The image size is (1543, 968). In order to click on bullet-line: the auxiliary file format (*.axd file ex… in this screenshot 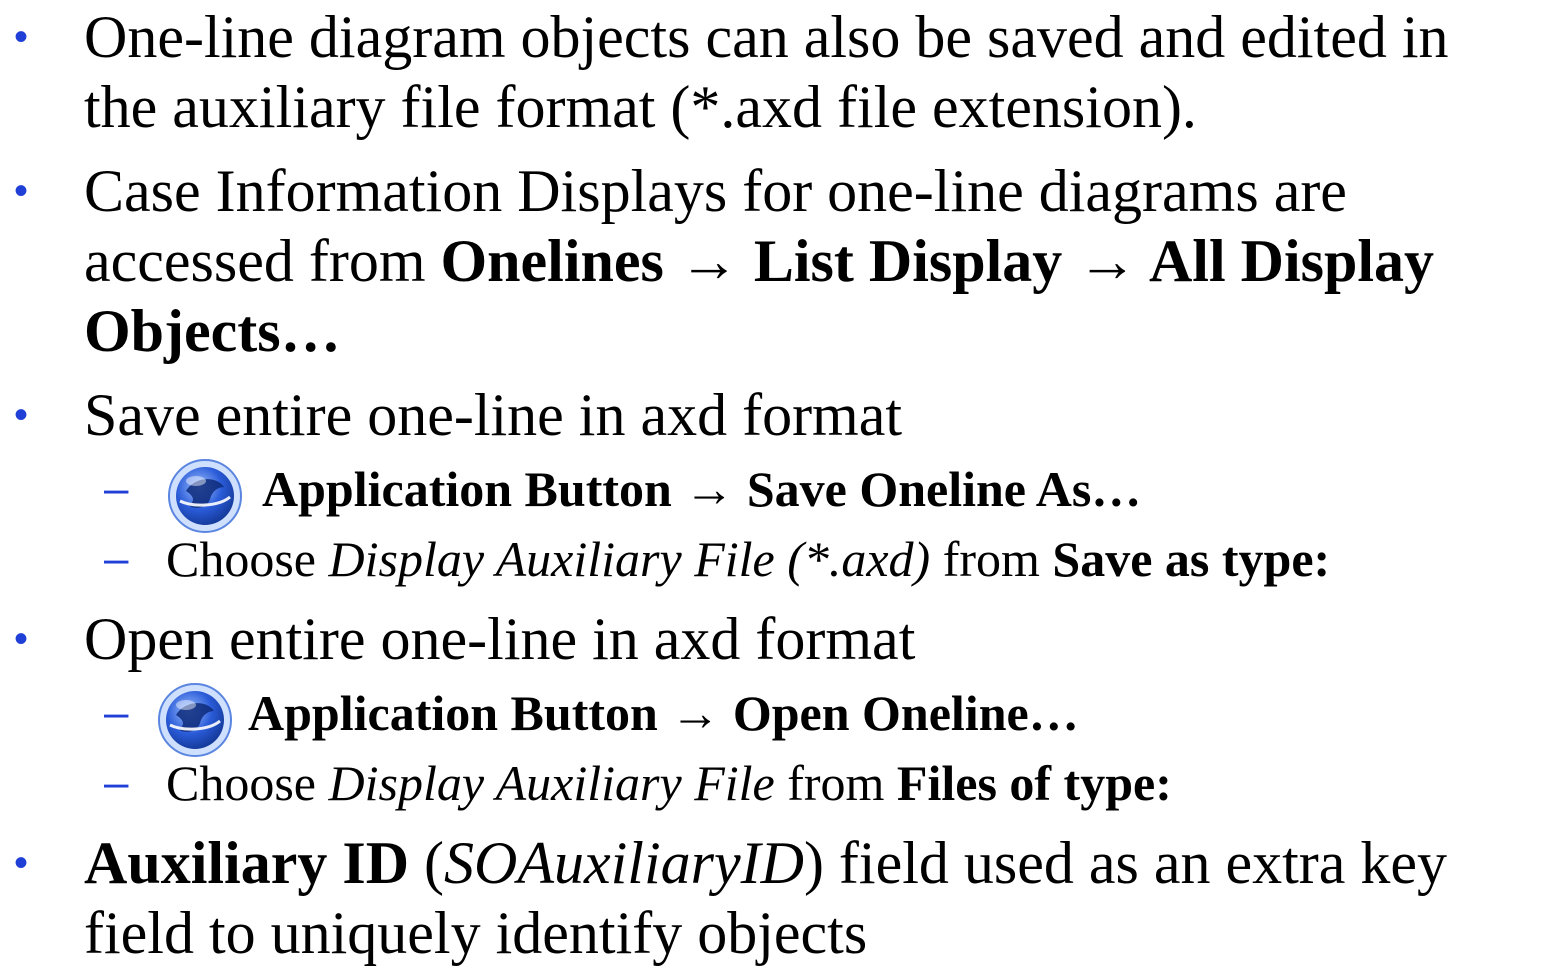, I will do `click(640, 107)`.